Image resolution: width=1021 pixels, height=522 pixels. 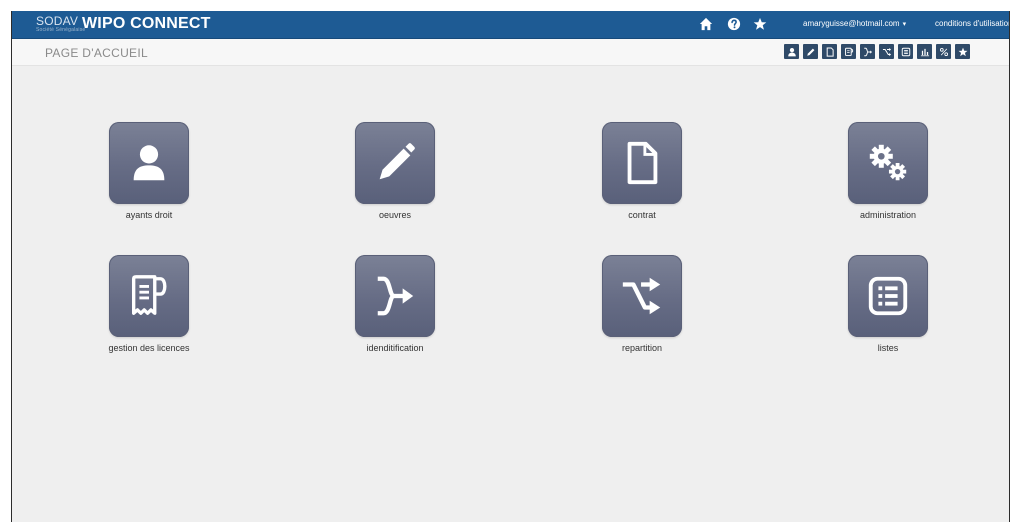 I want to click on page-header: PAGE D'ACCUEIL, so click(x=510, y=52).